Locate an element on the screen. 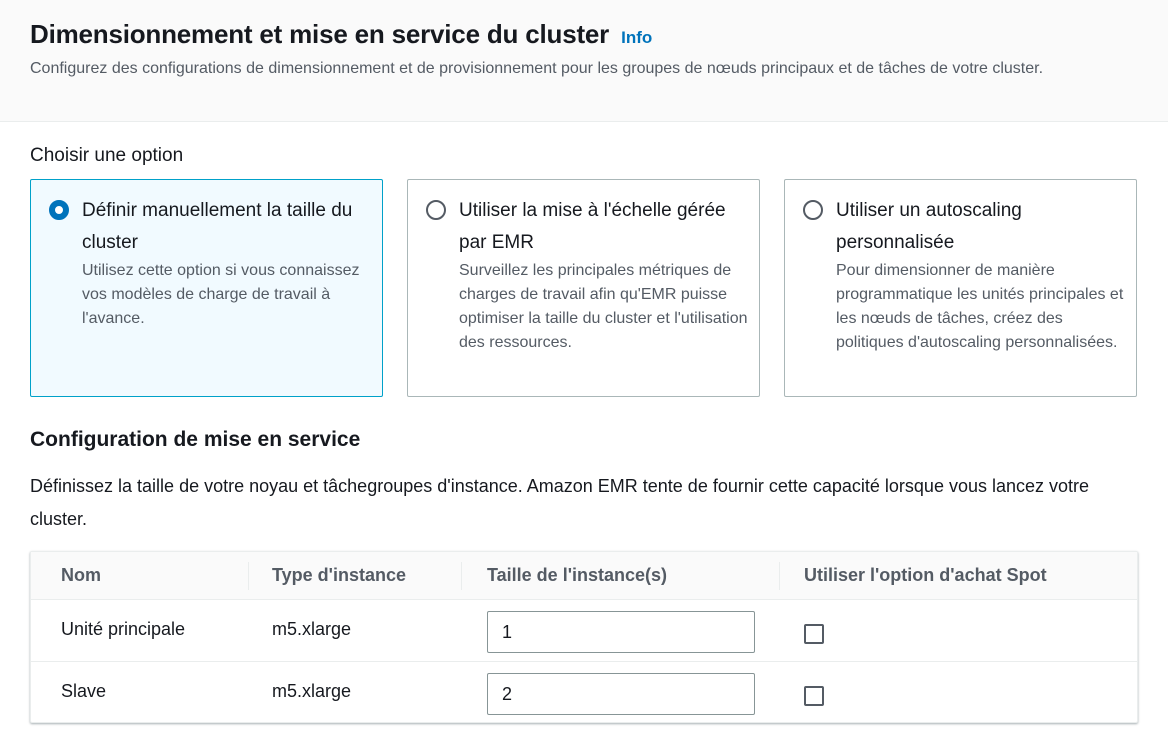 The image size is (1168, 743). radio-button-selected is located at coordinates (59, 210).